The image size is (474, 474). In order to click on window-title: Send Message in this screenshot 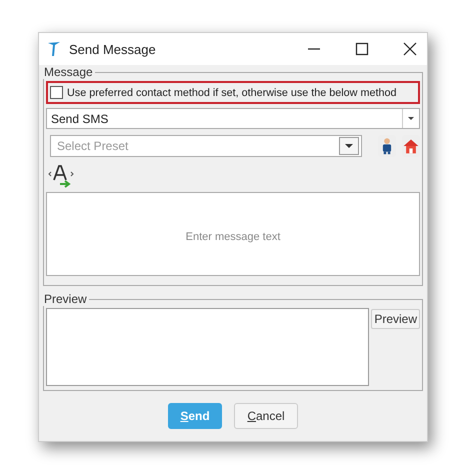, I will do `click(112, 49)`.